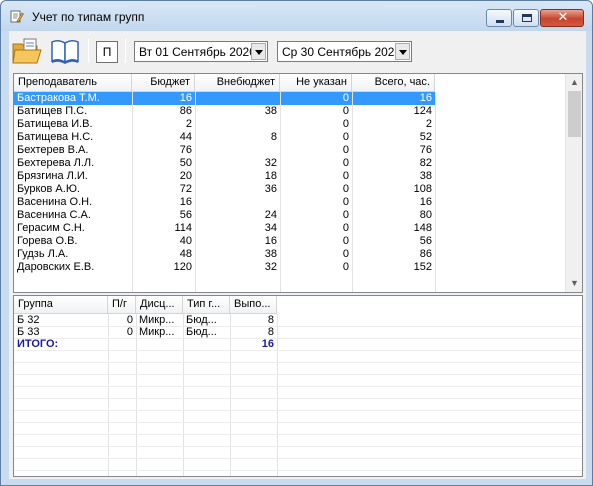 This screenshot has width=593, height=486. What do you see at coordinates (55, 124) in the screenshot?
I see `teacher-name: Батищева И.В.` at bounding box center [55, 124].